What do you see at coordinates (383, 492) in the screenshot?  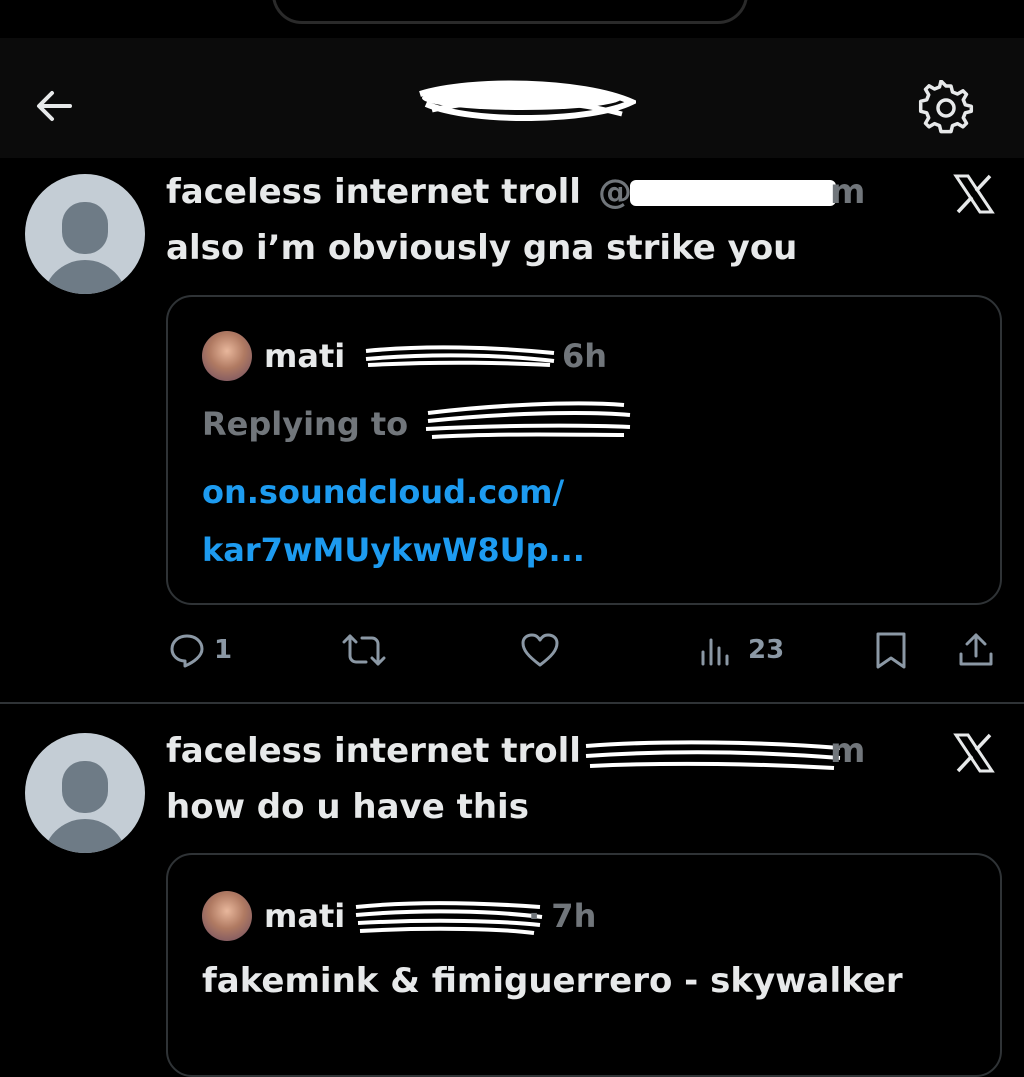 I see `link-line-1: on.soundcloud.com/` at bounding box center [383, 492].